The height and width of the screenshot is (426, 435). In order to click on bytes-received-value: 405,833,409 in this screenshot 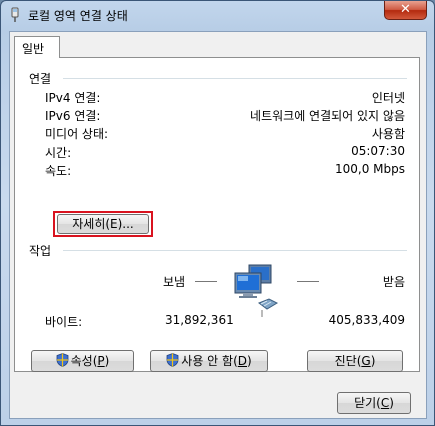, I will do `click(366, 320)`.